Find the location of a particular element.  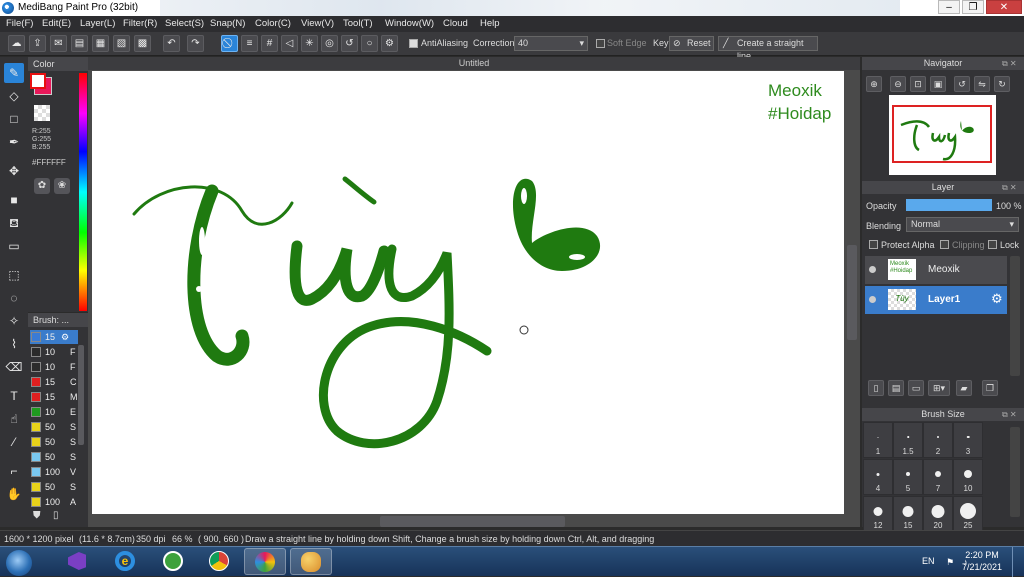

tray-flag-icon: ⚑ is located at coordinates (950, 562).